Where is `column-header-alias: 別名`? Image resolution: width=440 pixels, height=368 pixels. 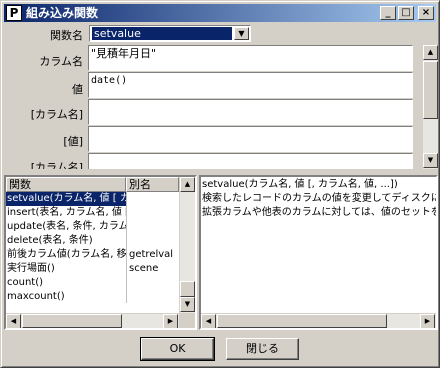 column-header-alias: 別名 is located at coordinates (152, 184).